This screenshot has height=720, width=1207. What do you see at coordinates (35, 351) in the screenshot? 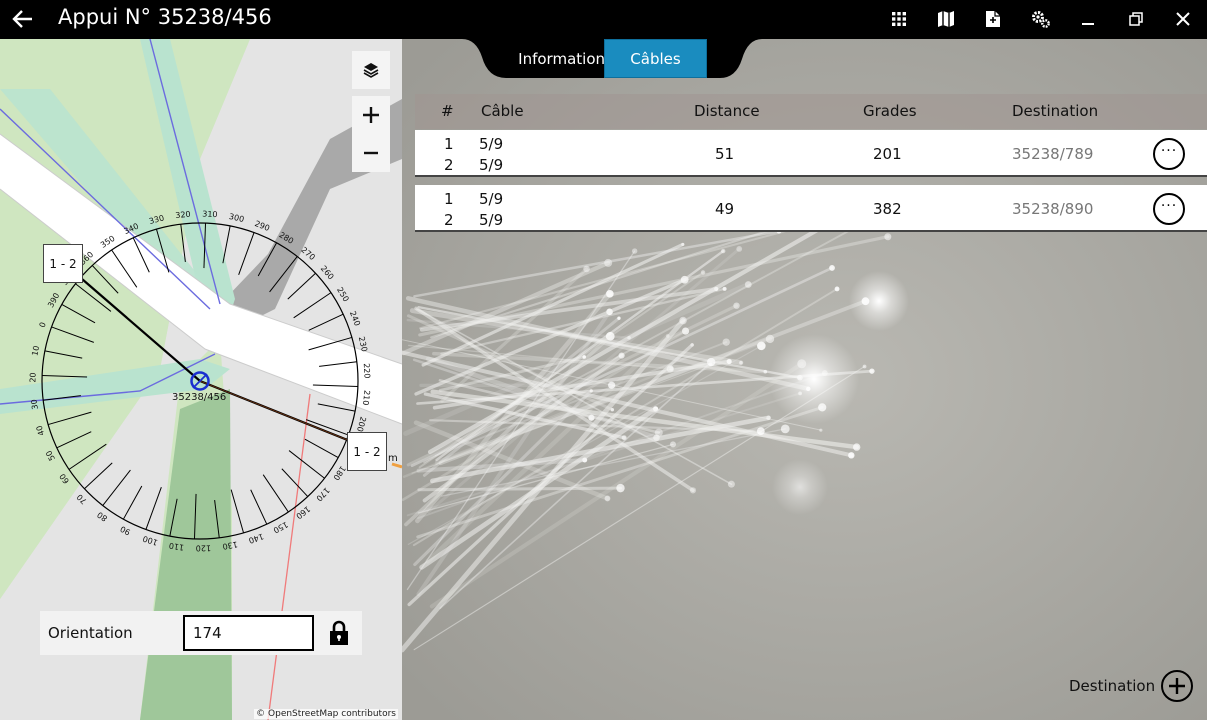
I see `protractor-tick-label: 10` at bounding box center [35, 351].